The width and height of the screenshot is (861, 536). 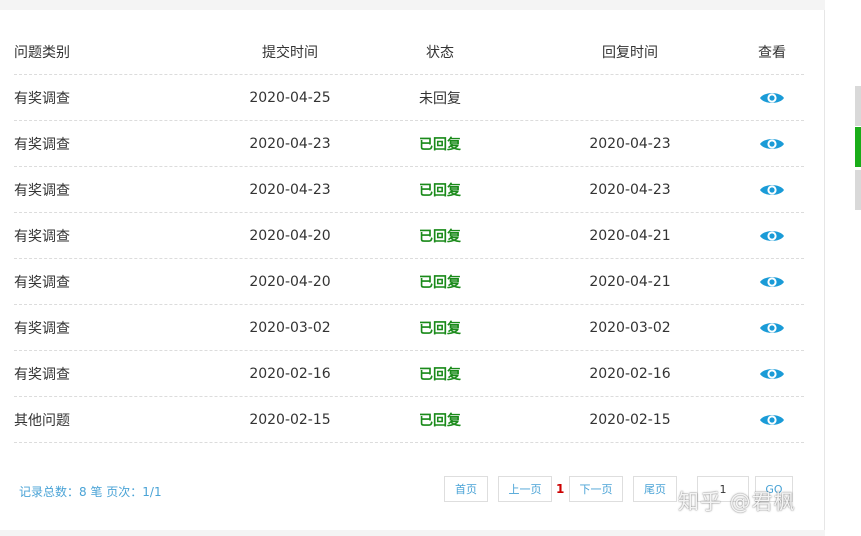 What do you see at coordinates (290, 53) in the screenshot?
I see `header-submitted-time: 提交时间` at bounding box center [290, 53].